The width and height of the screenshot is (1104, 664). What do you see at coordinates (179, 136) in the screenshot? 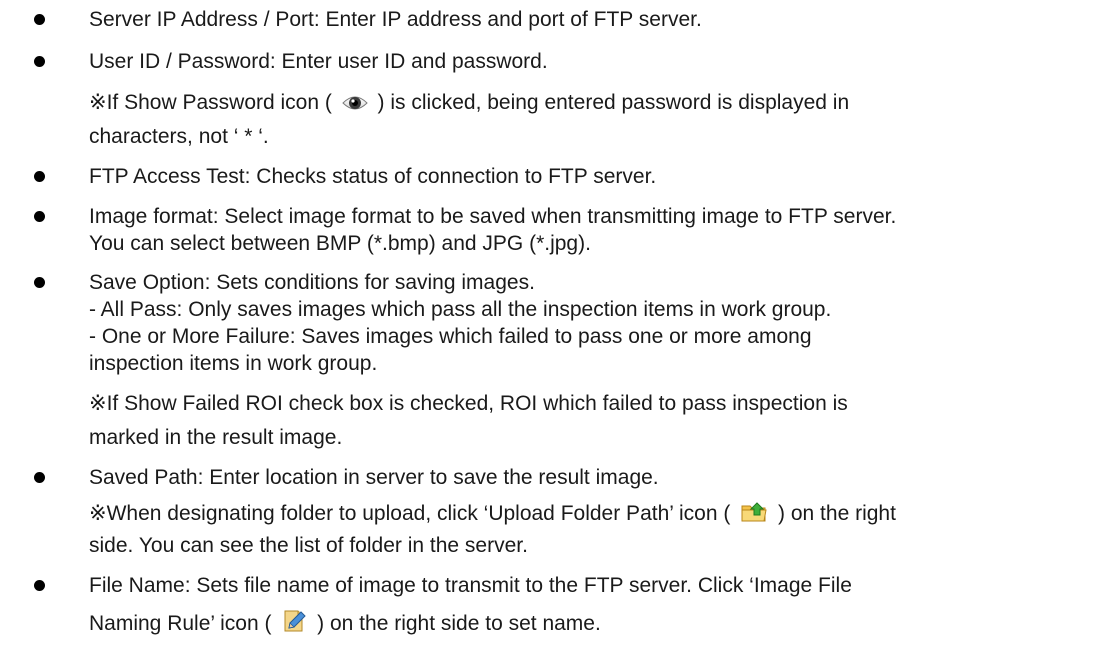
I see `note-text: characters, not ‘ * ‘.` at bounding box center [179, 136].